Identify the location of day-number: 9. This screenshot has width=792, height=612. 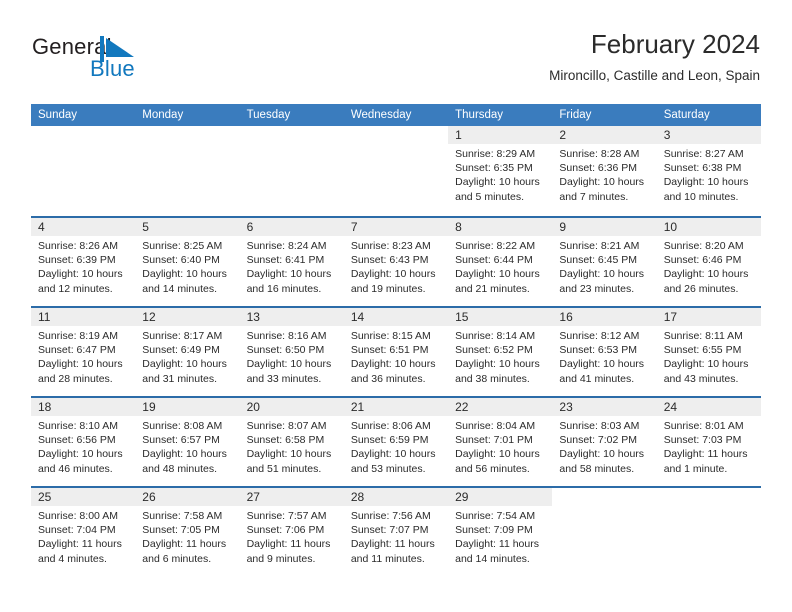
(563, 227).